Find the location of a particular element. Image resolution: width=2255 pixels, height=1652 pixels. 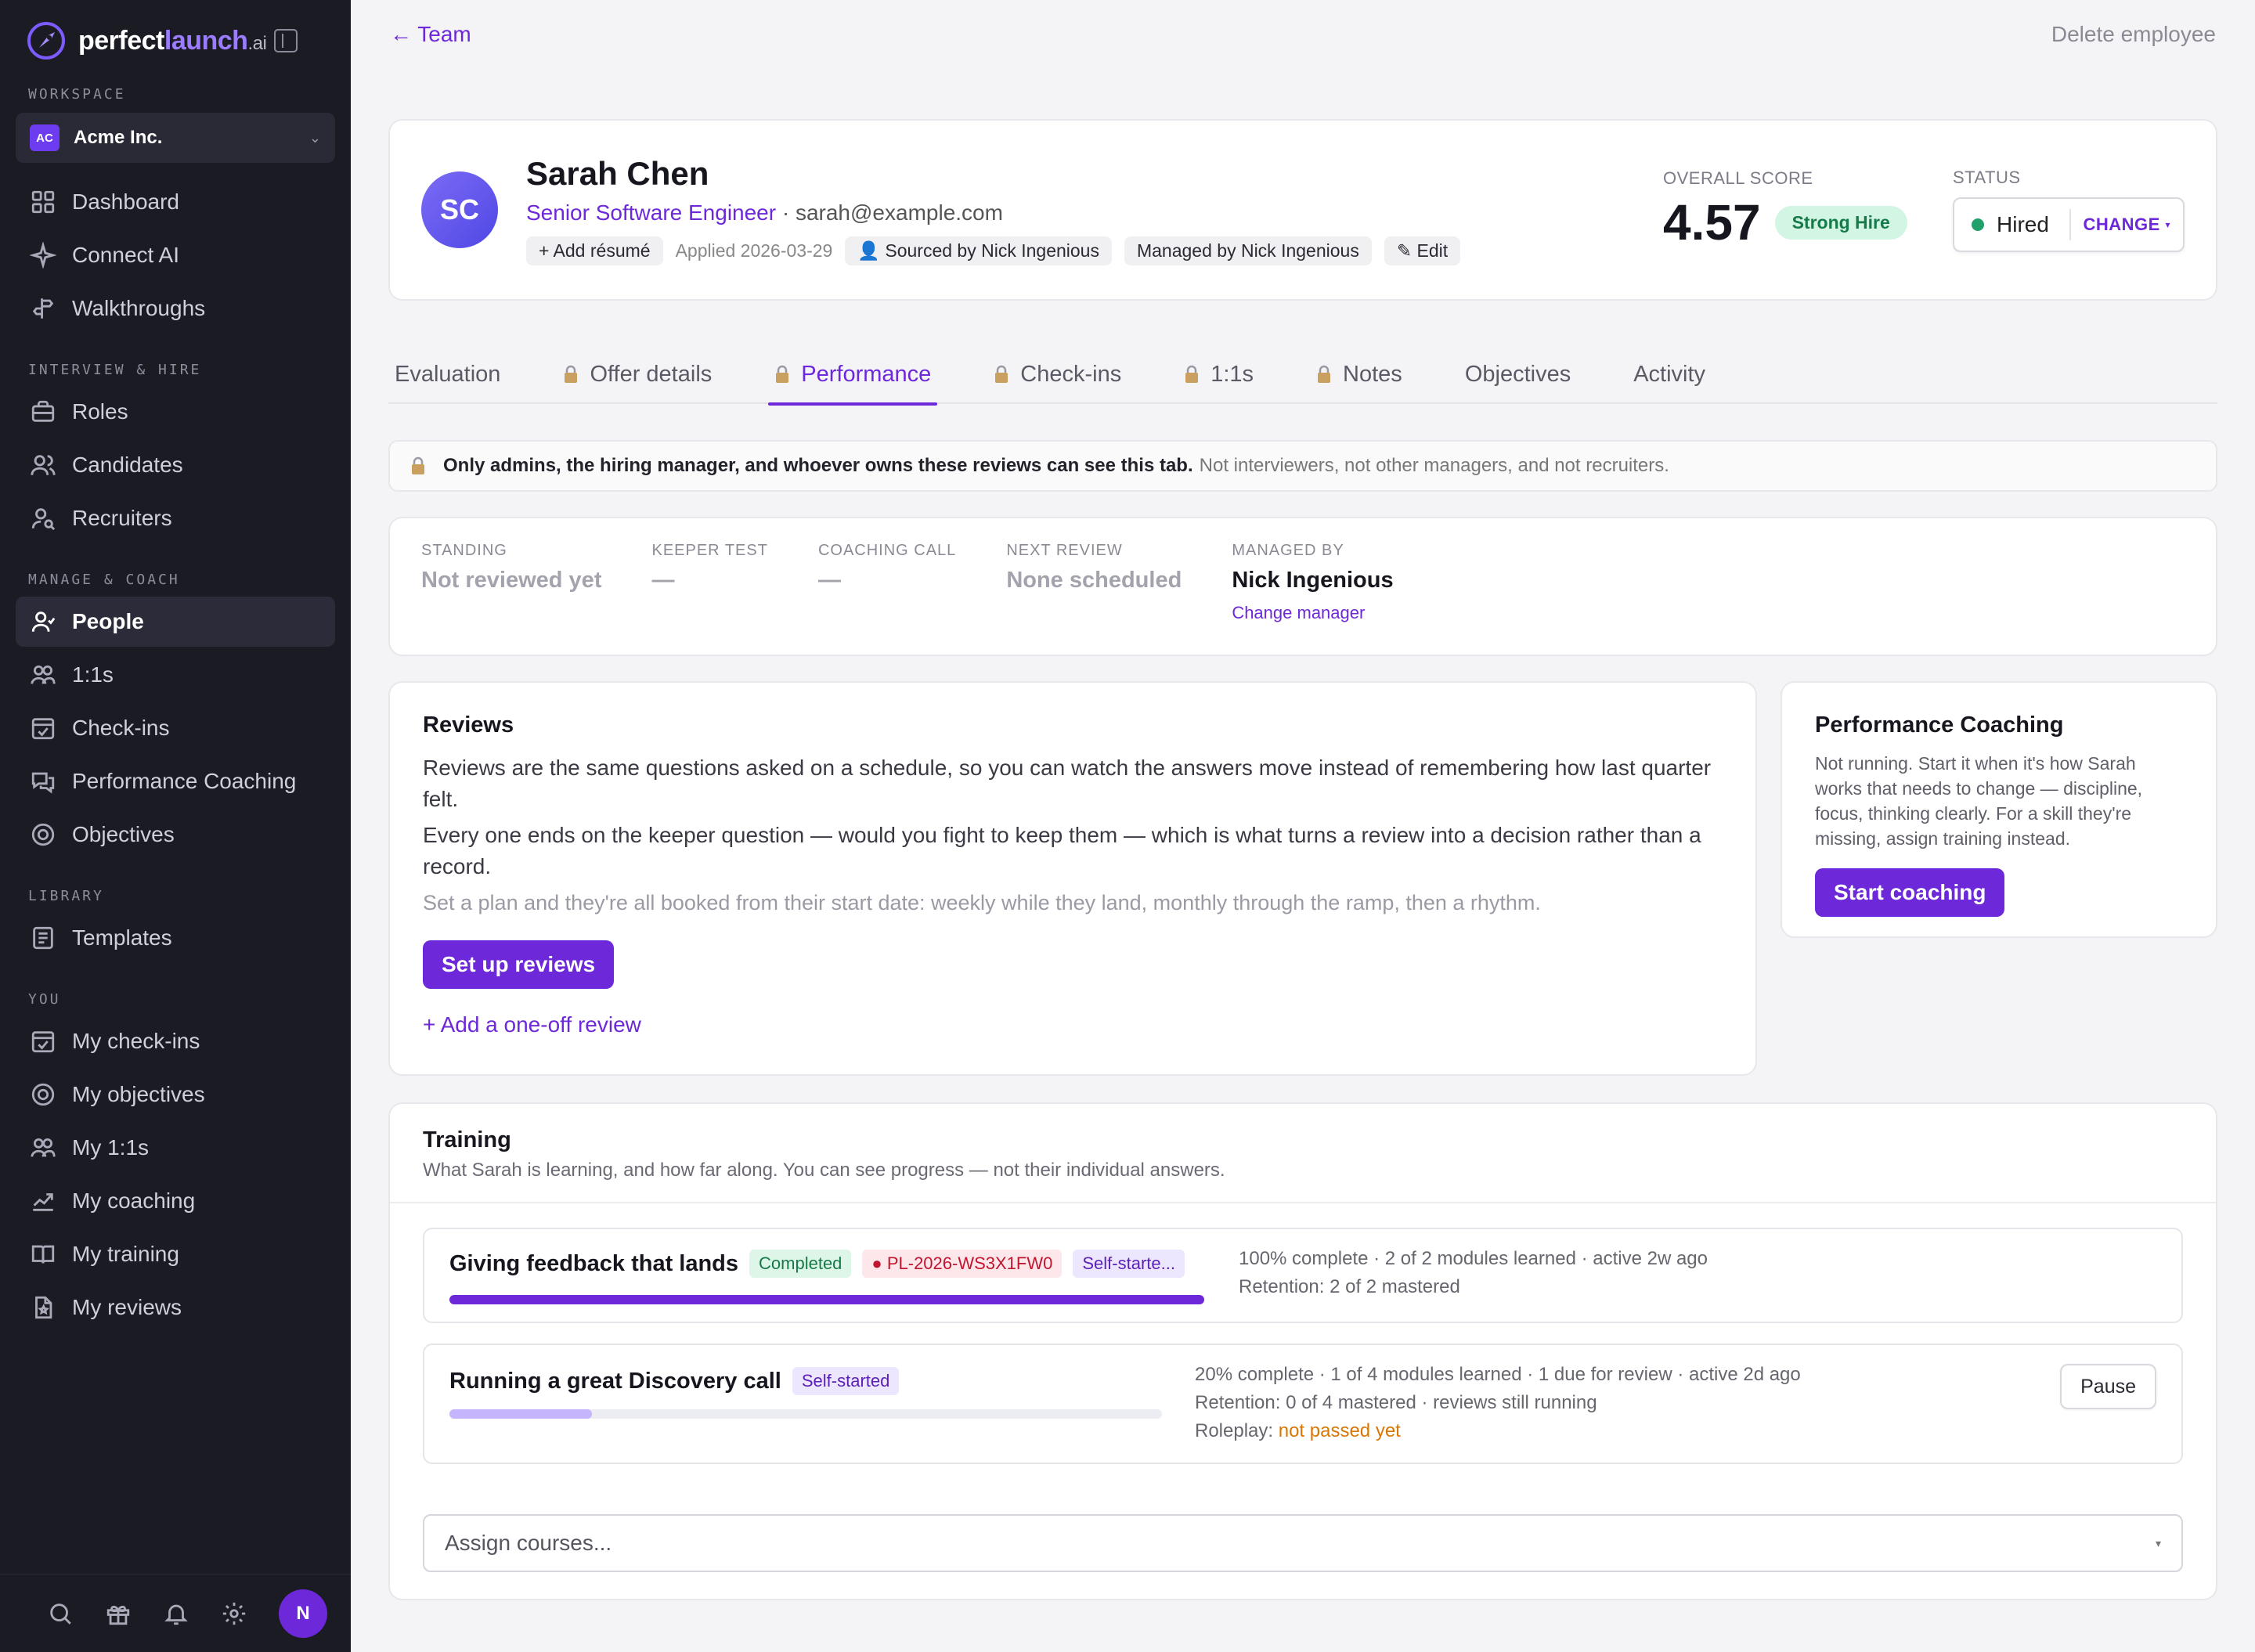

section-label-library: LIBRARY is located at coordinates (66, 896).